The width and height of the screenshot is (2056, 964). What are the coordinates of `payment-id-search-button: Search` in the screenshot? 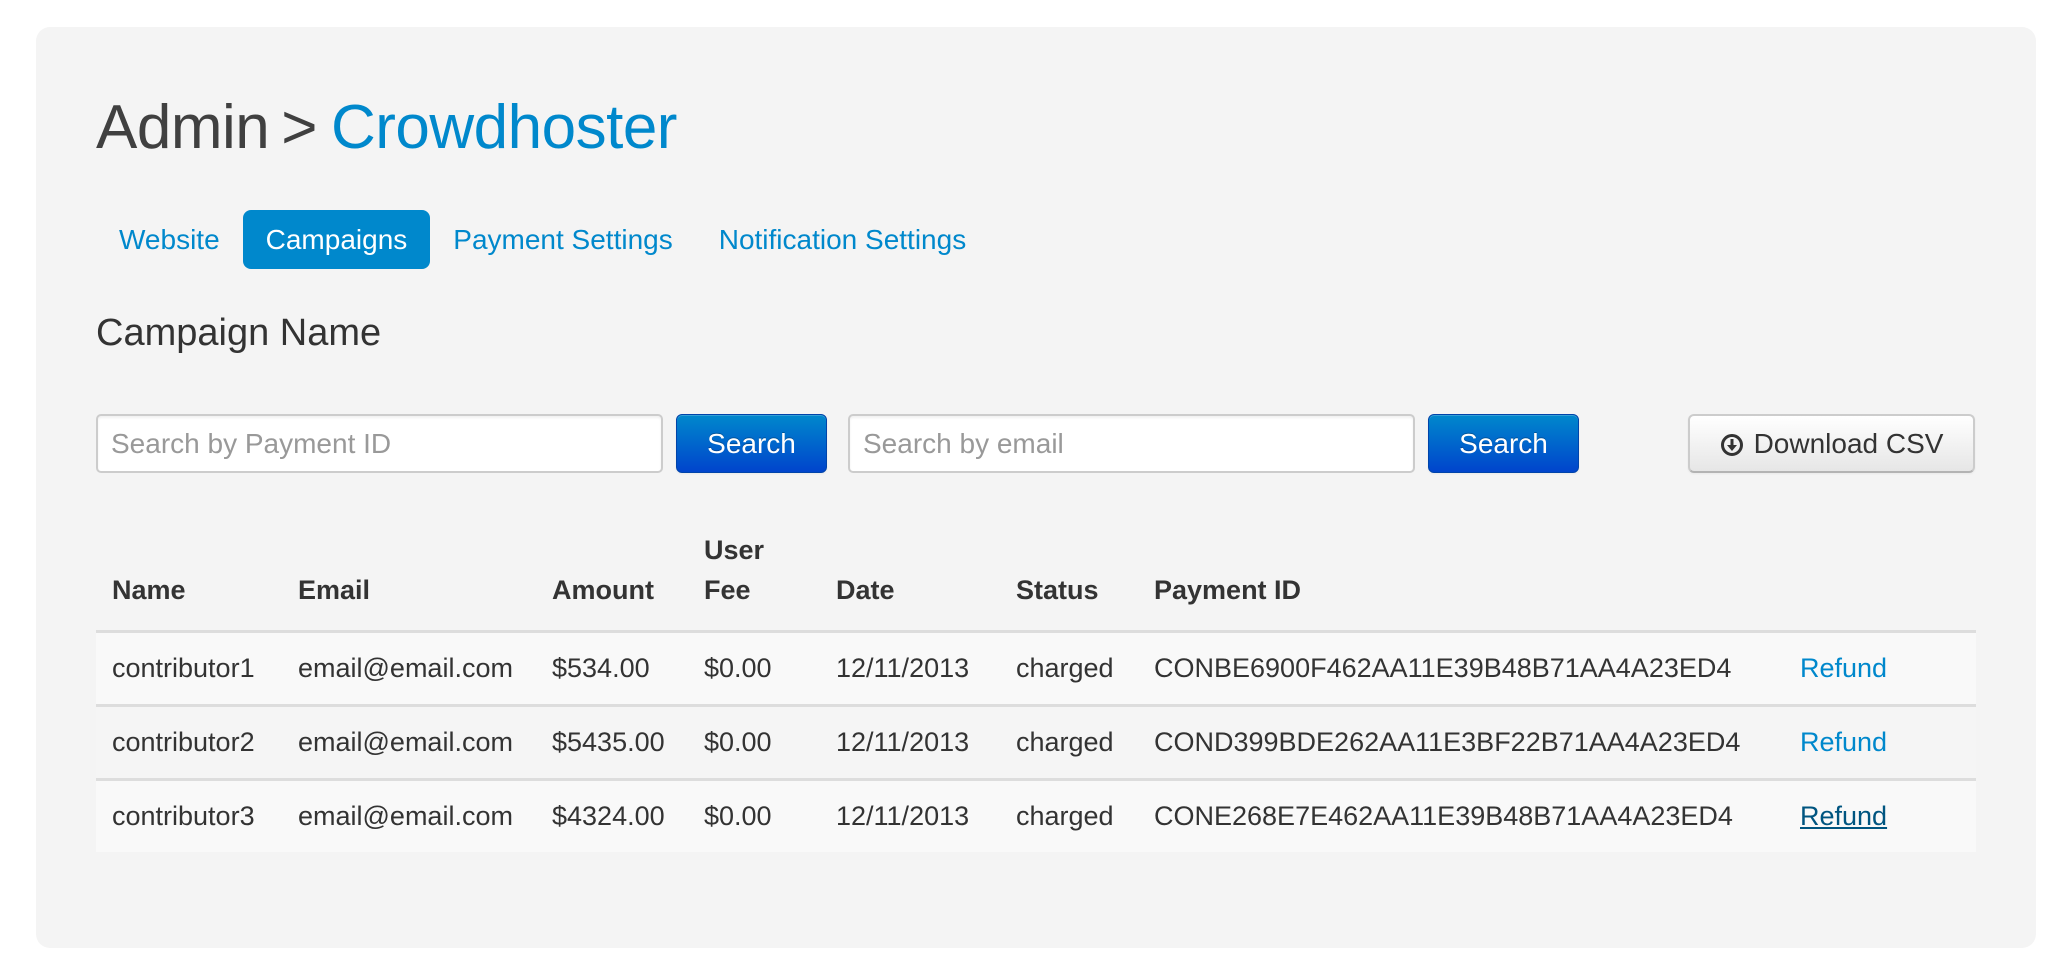 It's located at (751, 443).